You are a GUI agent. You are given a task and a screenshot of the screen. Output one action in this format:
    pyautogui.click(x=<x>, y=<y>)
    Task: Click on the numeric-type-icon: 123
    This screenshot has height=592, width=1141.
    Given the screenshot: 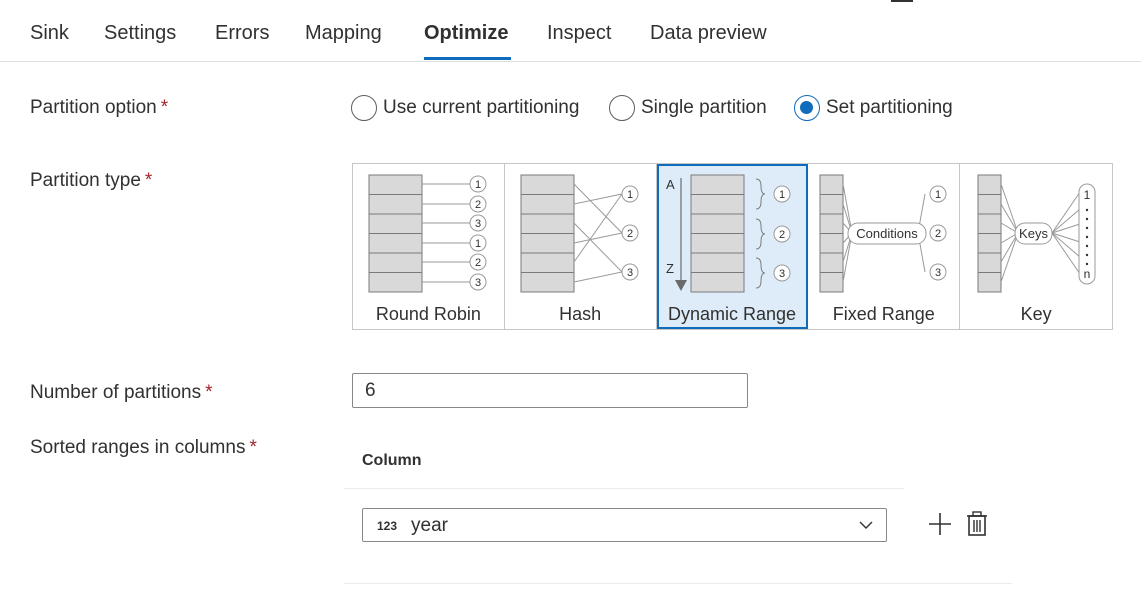 What is the action you would take?
    pyautogui.click(x=387, y=526)
    